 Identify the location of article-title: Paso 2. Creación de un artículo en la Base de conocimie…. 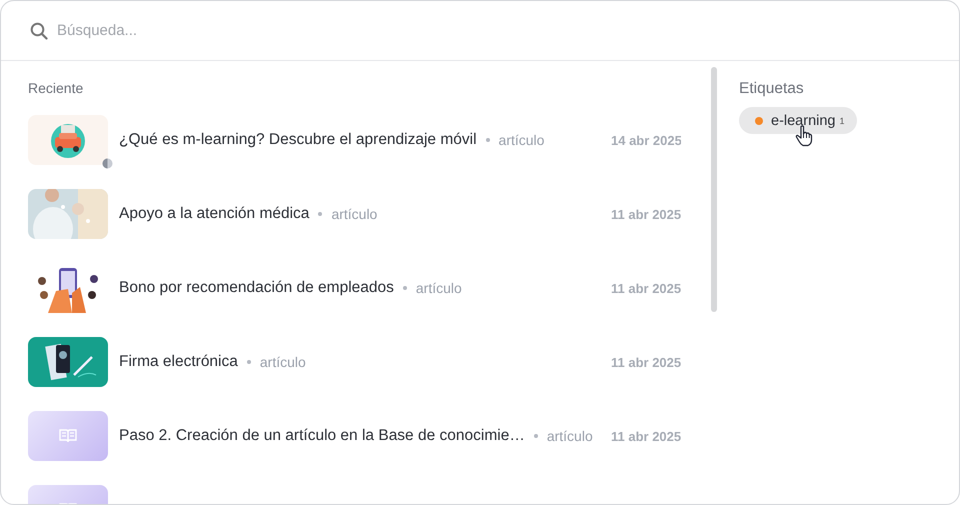
(322, 436).